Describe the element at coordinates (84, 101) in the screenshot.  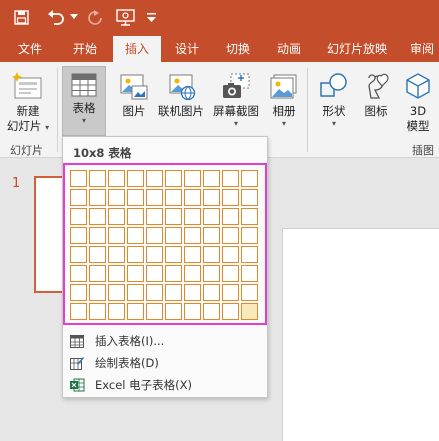
I see `table-button: 表格 ▾` at that location.